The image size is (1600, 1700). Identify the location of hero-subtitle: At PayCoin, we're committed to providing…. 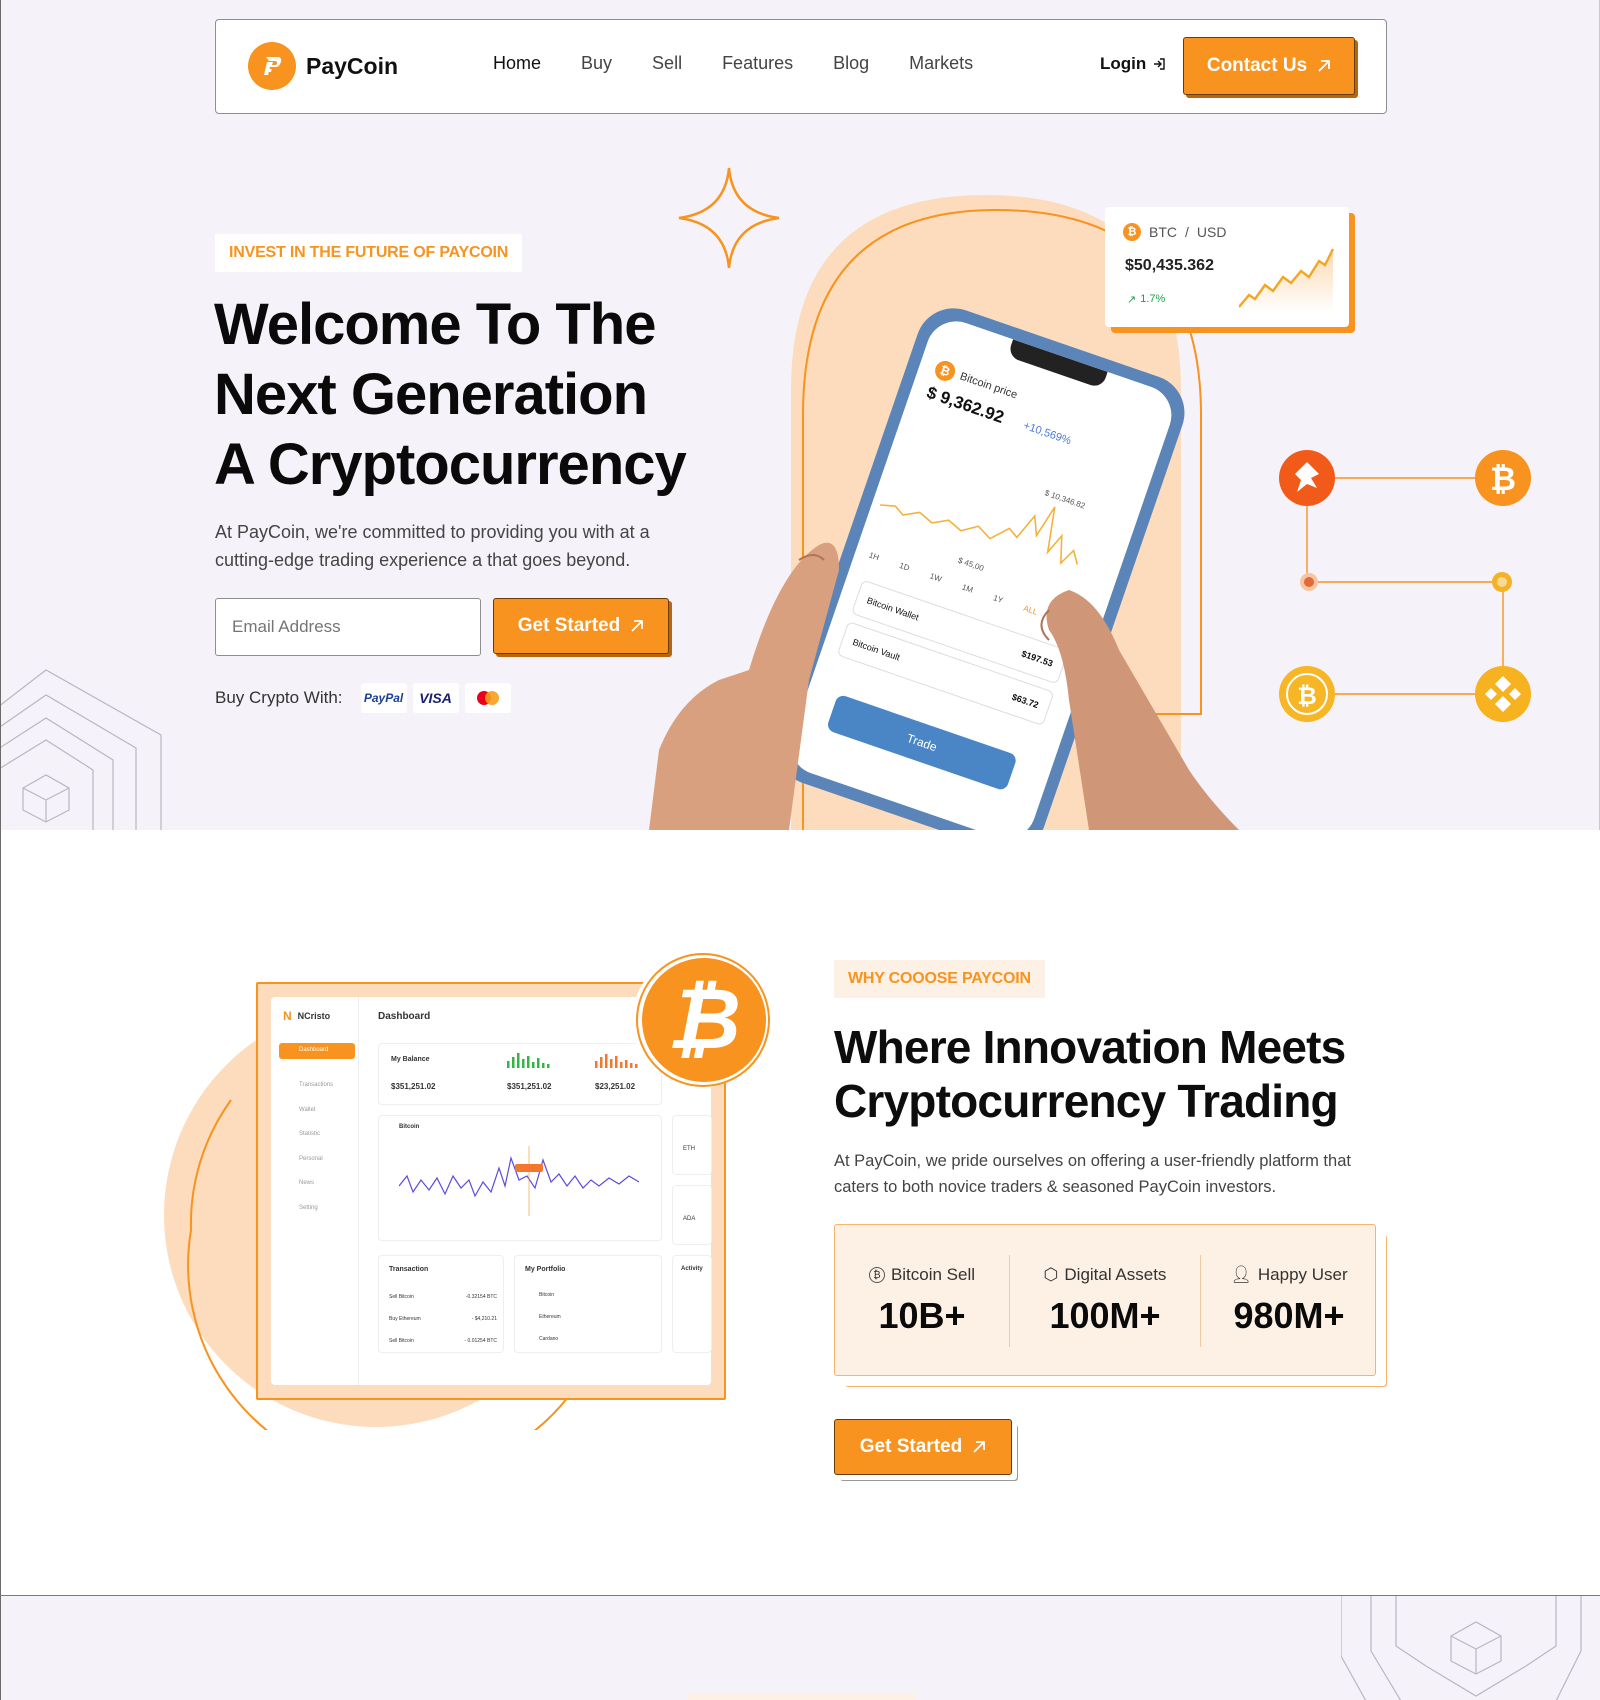
(432, 546).